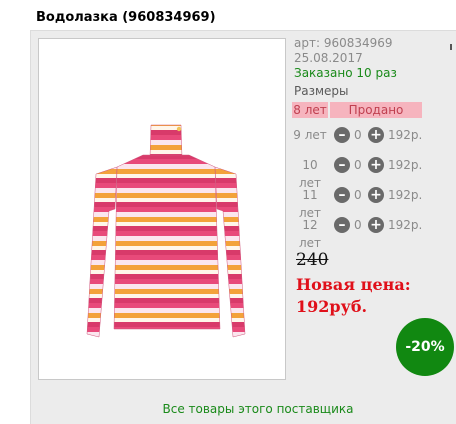  I want to click on ordered-count: Заказано 10 раз, so click(345, 73).